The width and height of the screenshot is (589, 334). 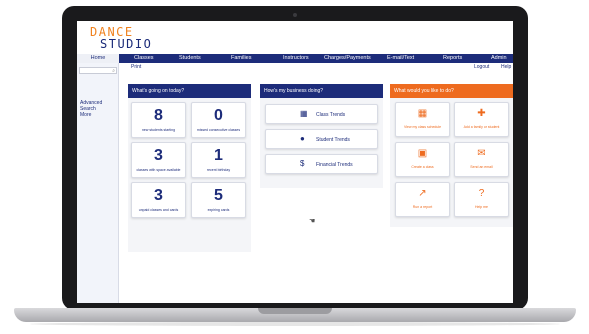 What do you see at coordinates (158, 210) in the screenshot?
I see `stat-label: unpaid classes and cards` at bounding box center [158, 210].